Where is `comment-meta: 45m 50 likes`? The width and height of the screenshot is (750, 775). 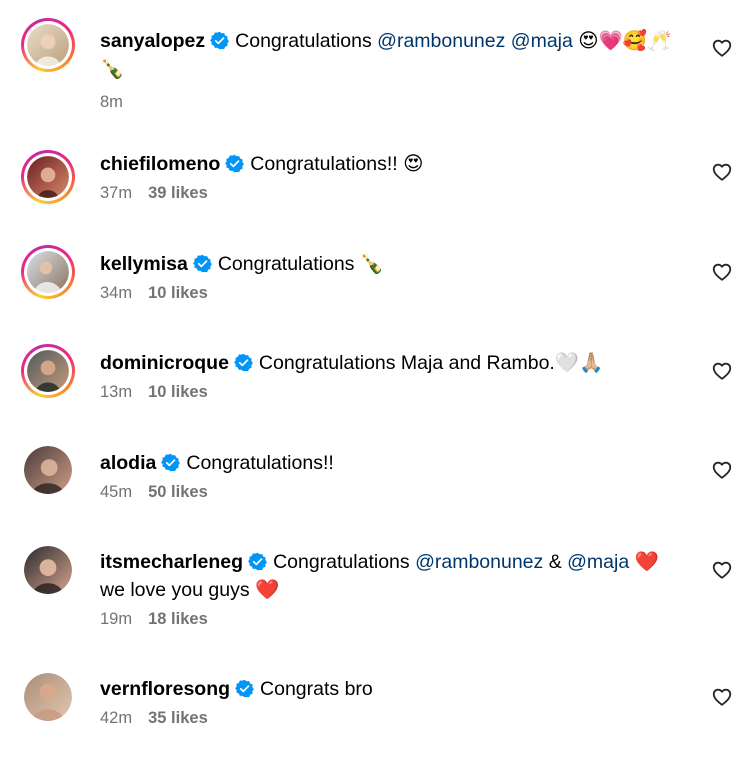 comment-meta: 45m 50 likes is located at coordinates (390, 492).